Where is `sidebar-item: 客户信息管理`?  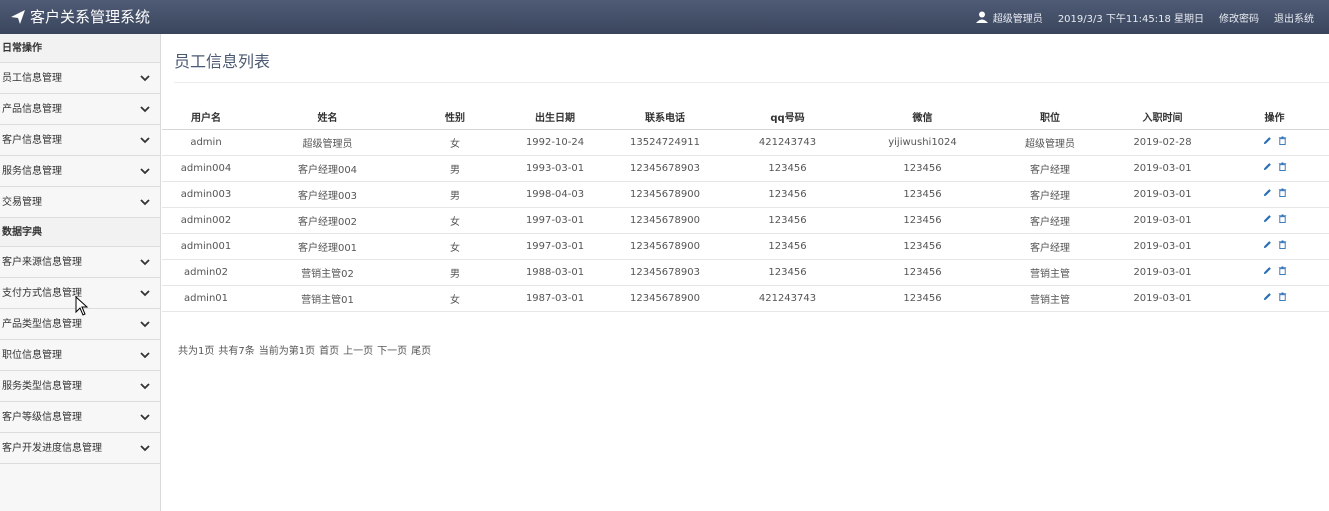 sidebar-item: 客户信息管理 is located at coordinates (80, 140).